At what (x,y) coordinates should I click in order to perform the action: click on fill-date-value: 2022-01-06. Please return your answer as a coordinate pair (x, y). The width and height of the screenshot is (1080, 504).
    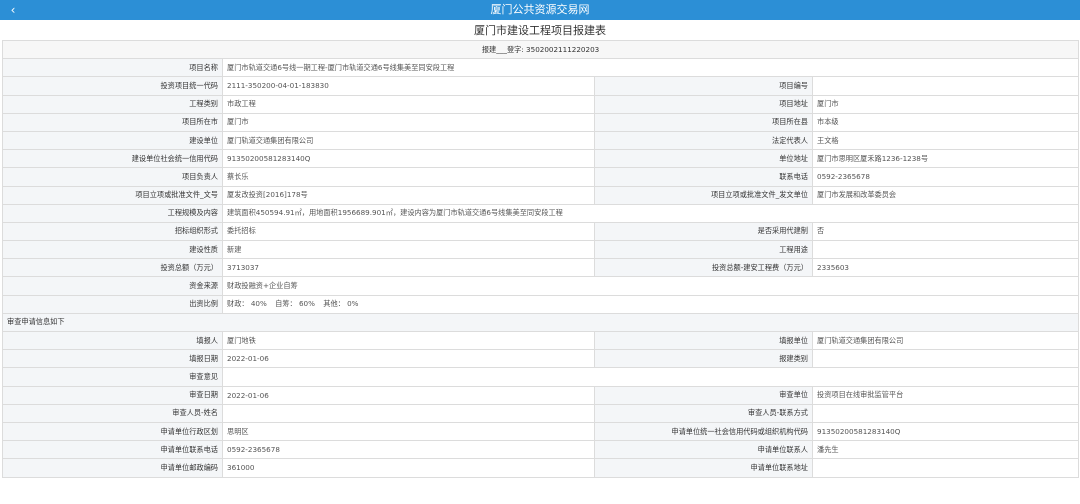
    Looking at the image, I should click on (408, 359).